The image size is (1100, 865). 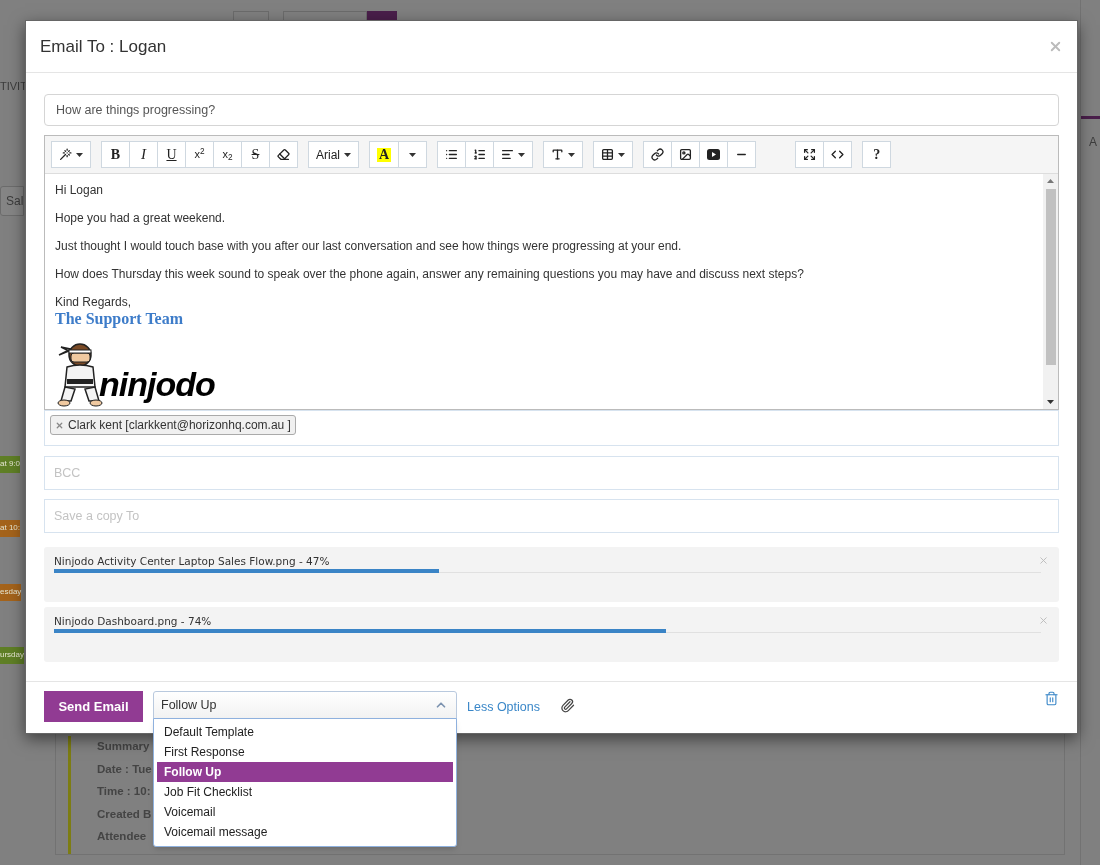 I want to click on toolbar-button: B, so click(x=115, y=154).